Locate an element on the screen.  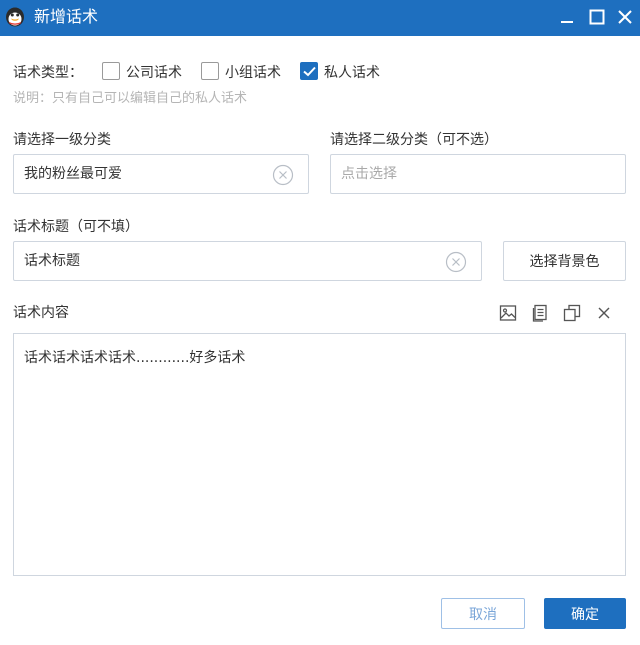
minimize-icon is located at coordinates (567, 22).